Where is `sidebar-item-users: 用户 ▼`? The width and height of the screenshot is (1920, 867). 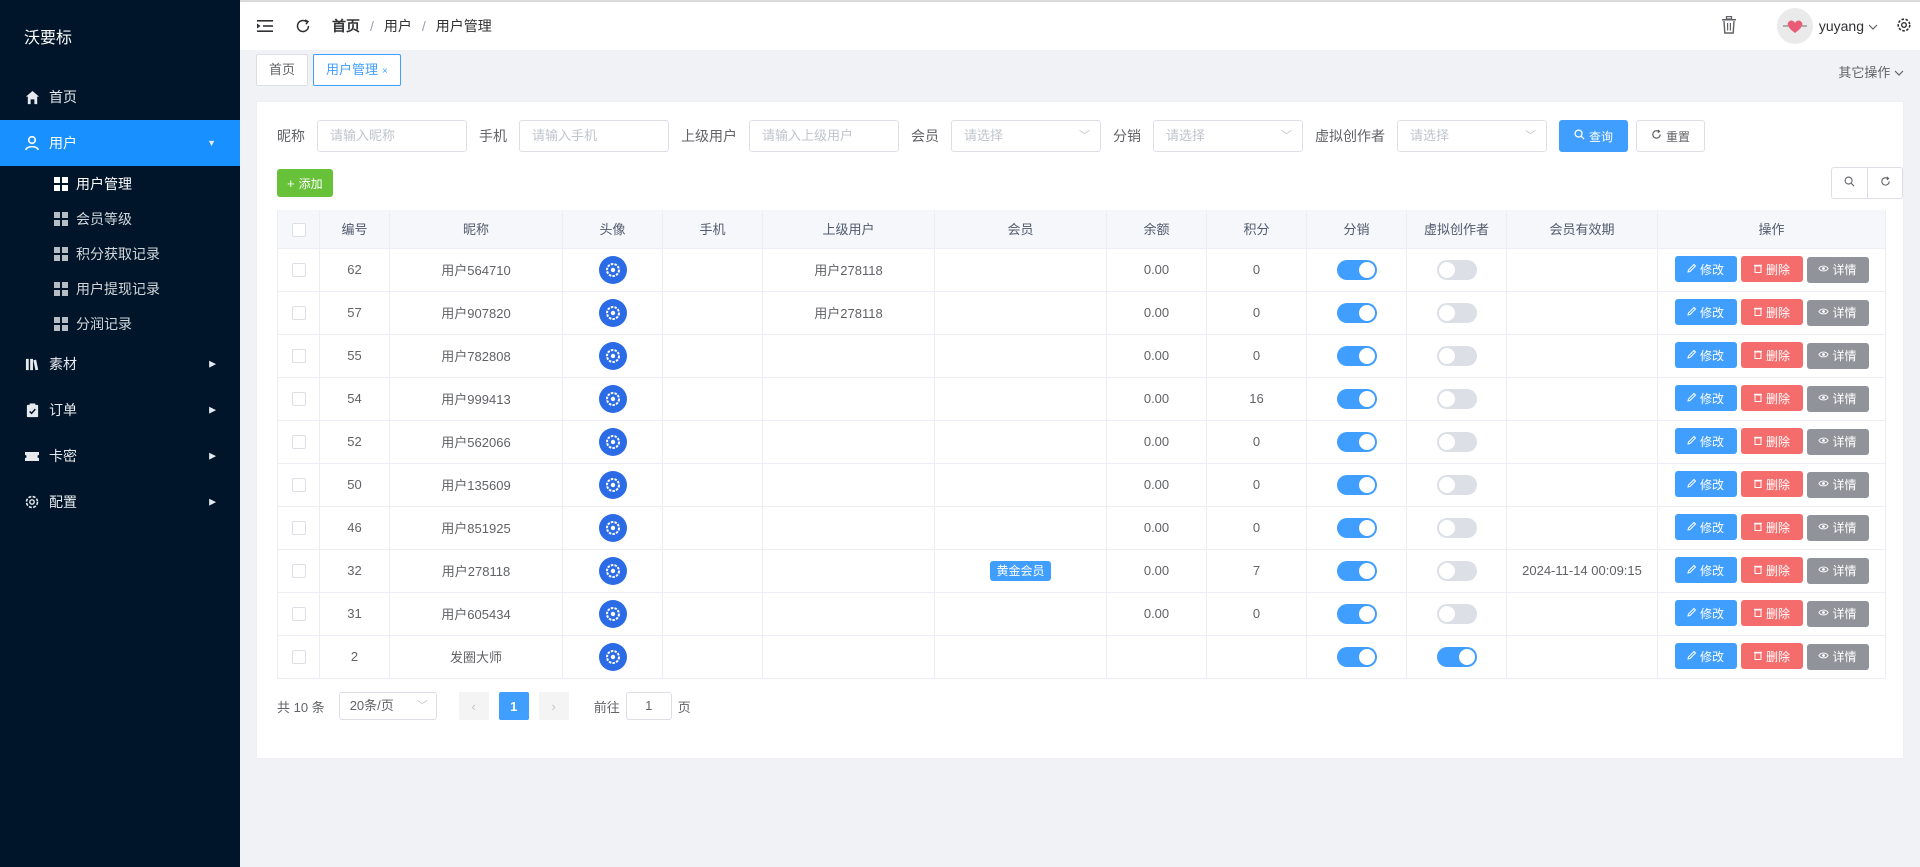 sidebar-item-users: 用户 ▼ is located at coordinates (120, 143).